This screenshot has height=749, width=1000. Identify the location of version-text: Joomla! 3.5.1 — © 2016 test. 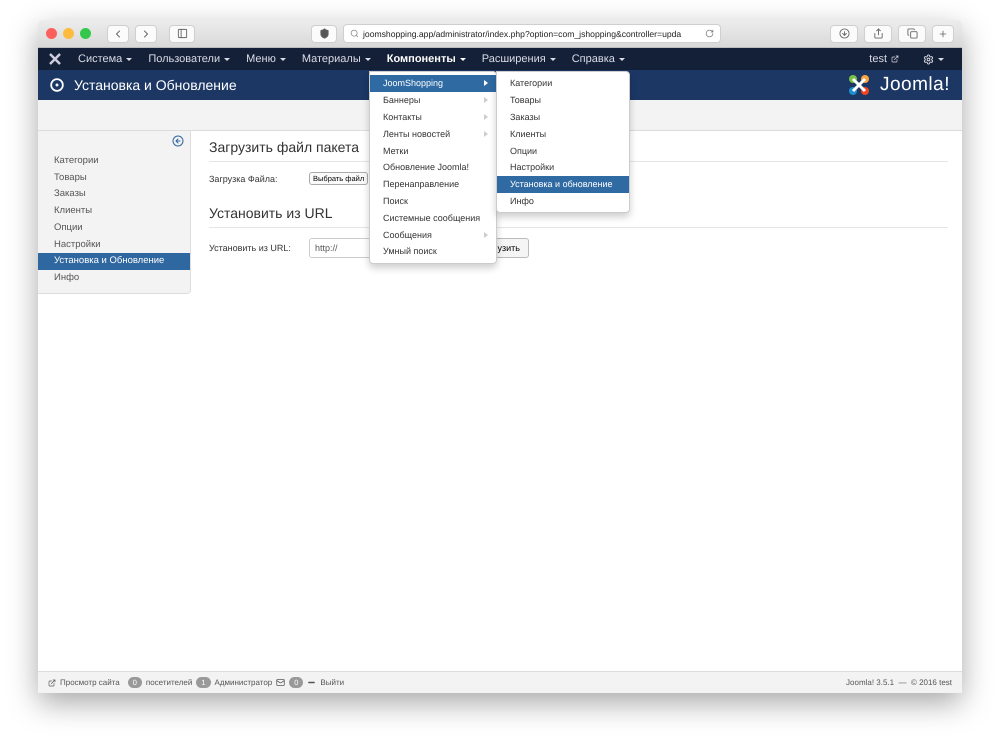
(899, 682).